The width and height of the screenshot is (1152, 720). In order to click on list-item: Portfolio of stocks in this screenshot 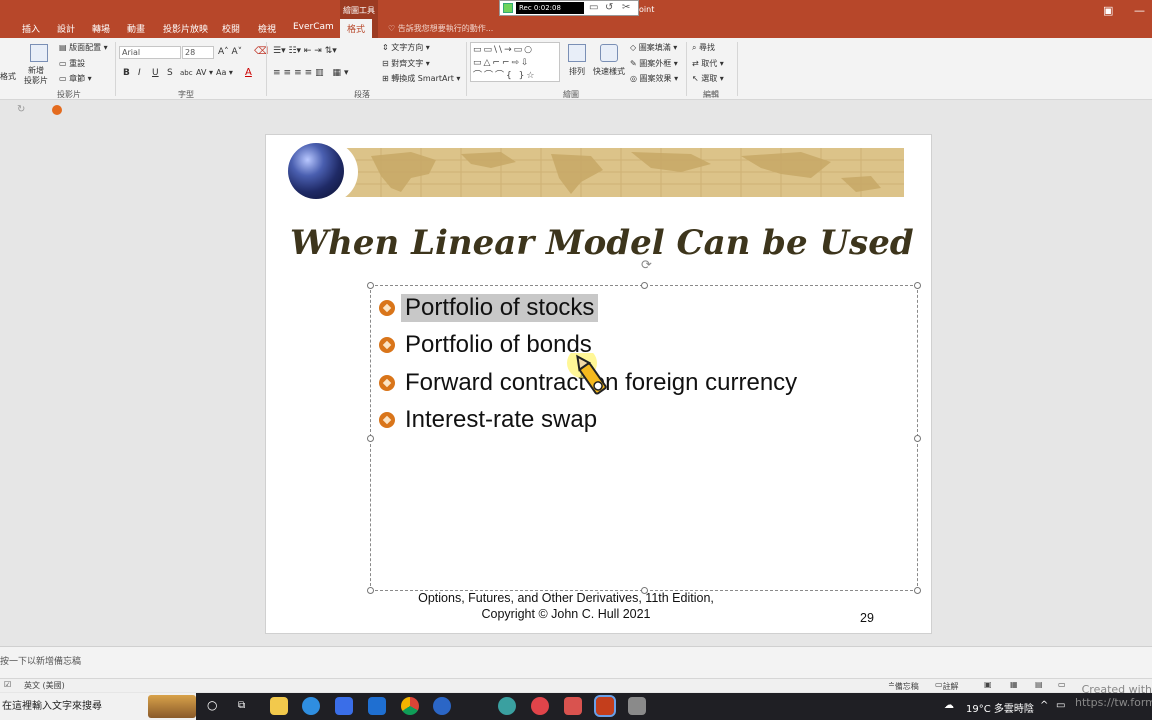, I will do `click(588, 308)`.